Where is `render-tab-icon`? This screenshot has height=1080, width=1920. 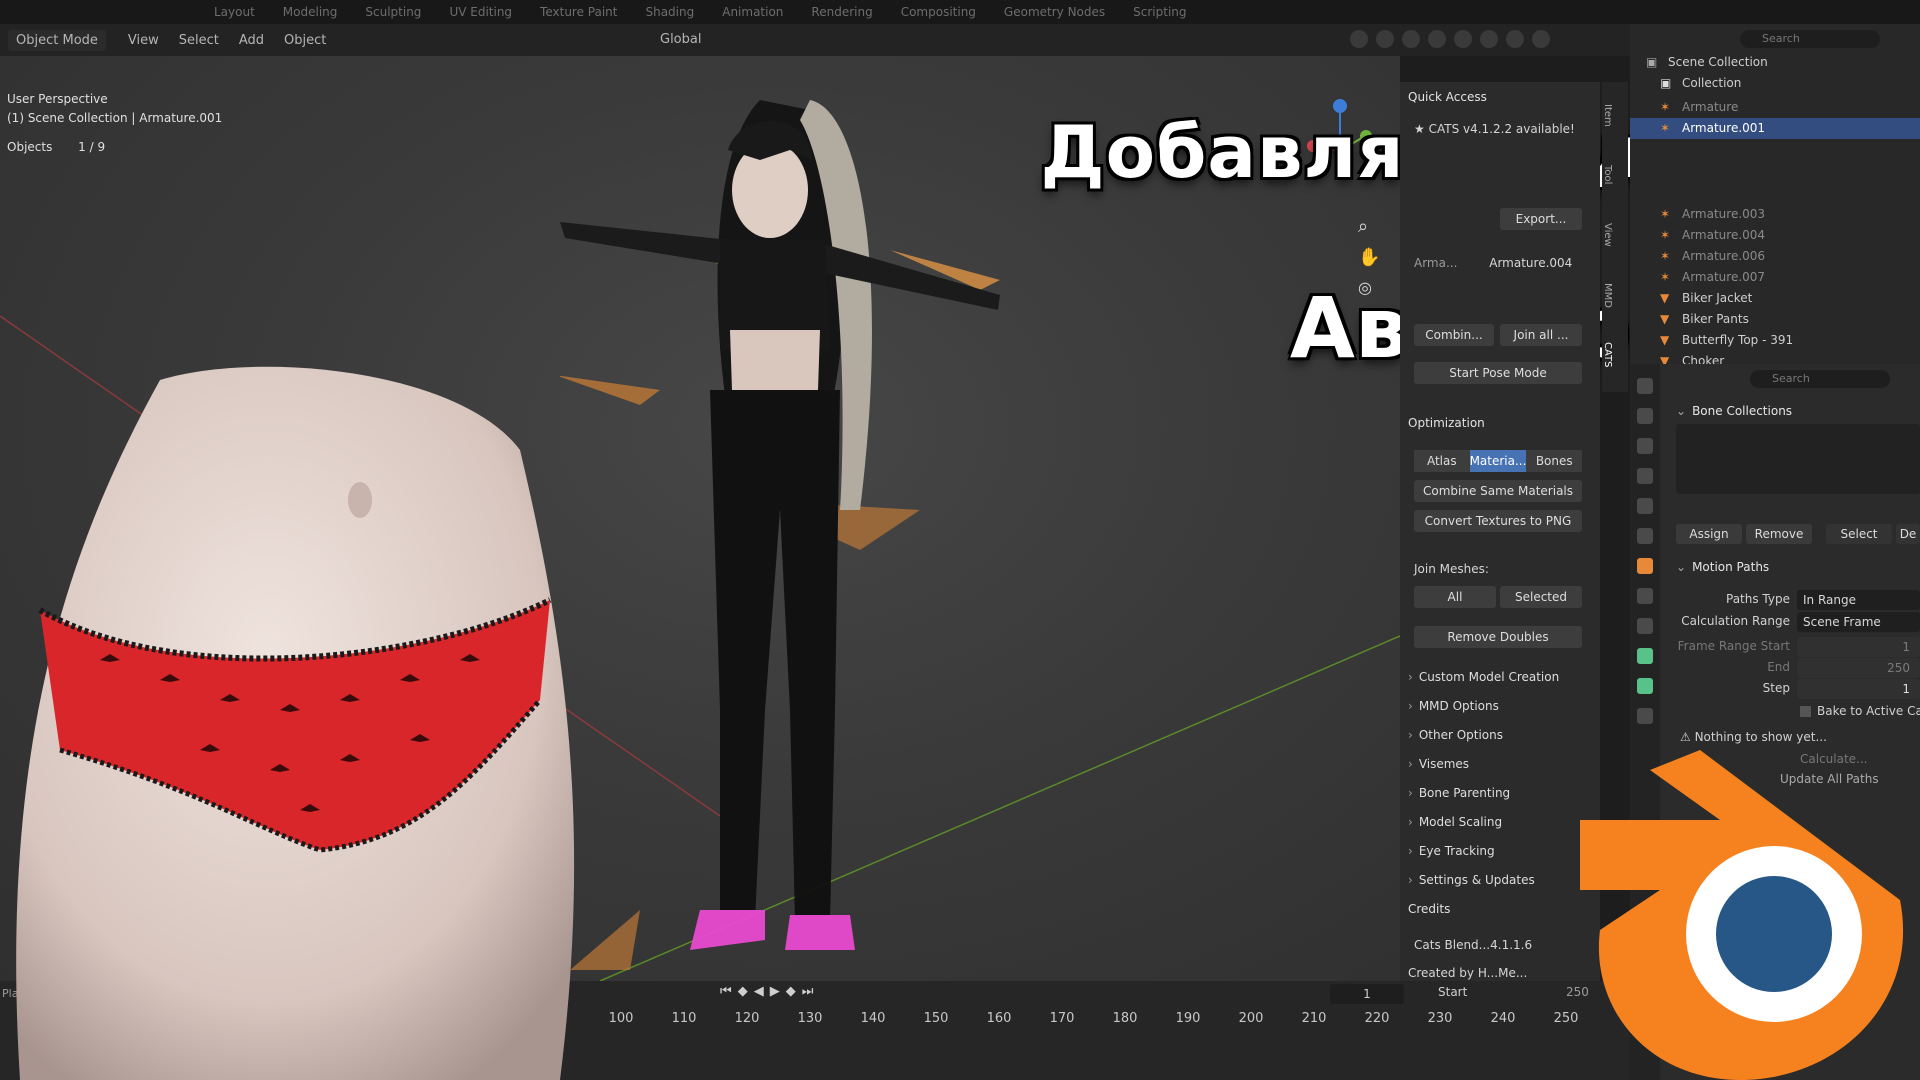 render-tab-icon is located at coordinates (1645, 416).